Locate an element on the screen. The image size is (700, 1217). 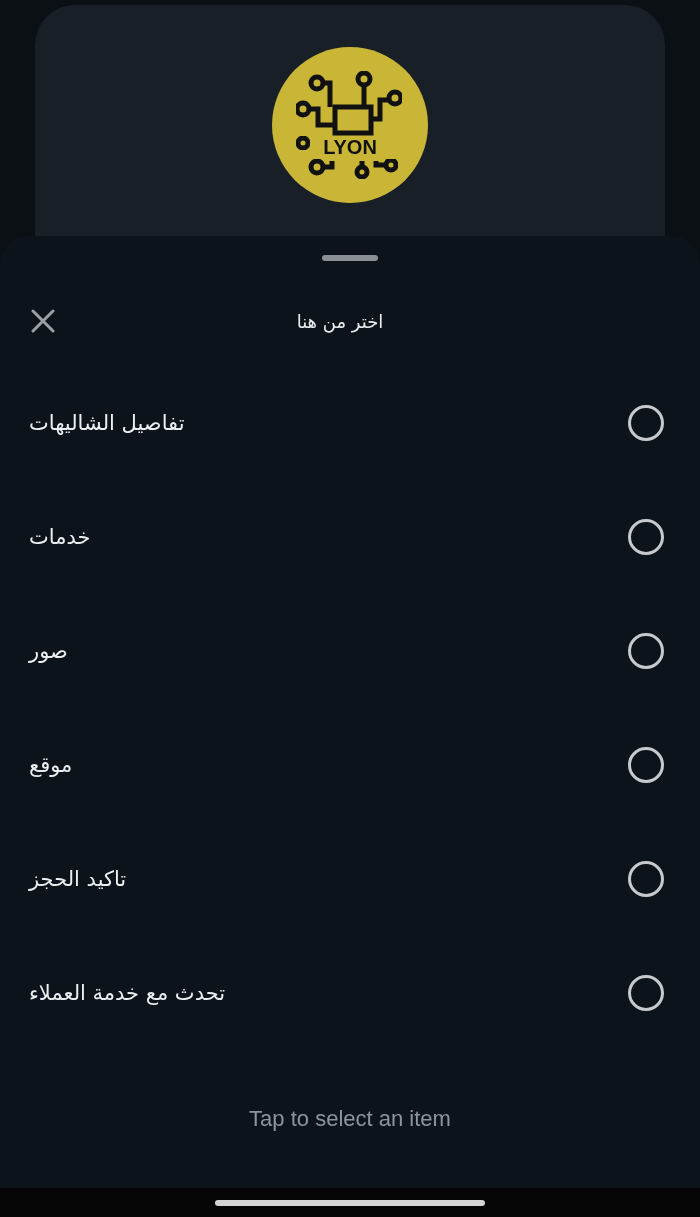
sheet-title: اختر من هنا is located at coordinates (340, 322).